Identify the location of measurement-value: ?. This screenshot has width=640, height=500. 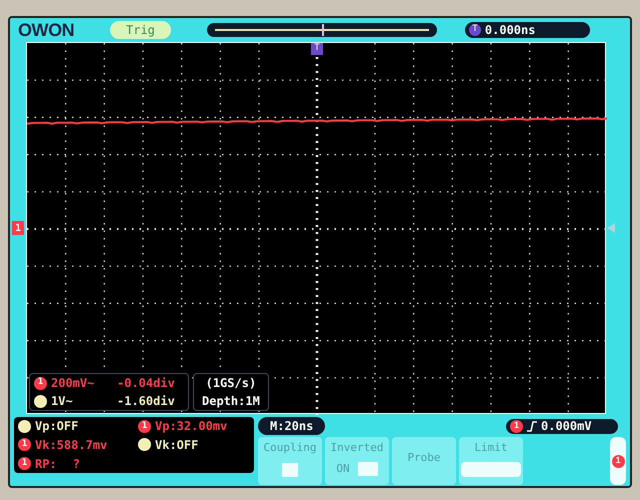
(76, 464).